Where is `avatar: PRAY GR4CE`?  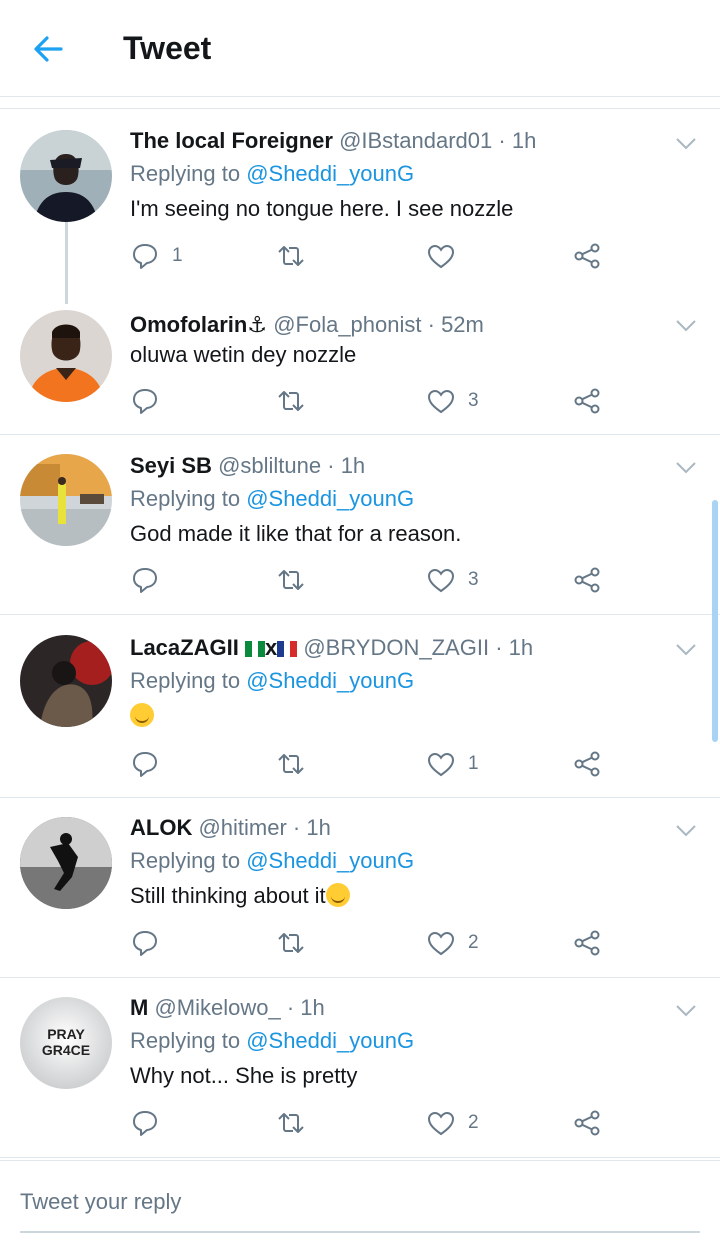 avatar: PRAY GR4CE is located at coordinates (66, 1043).